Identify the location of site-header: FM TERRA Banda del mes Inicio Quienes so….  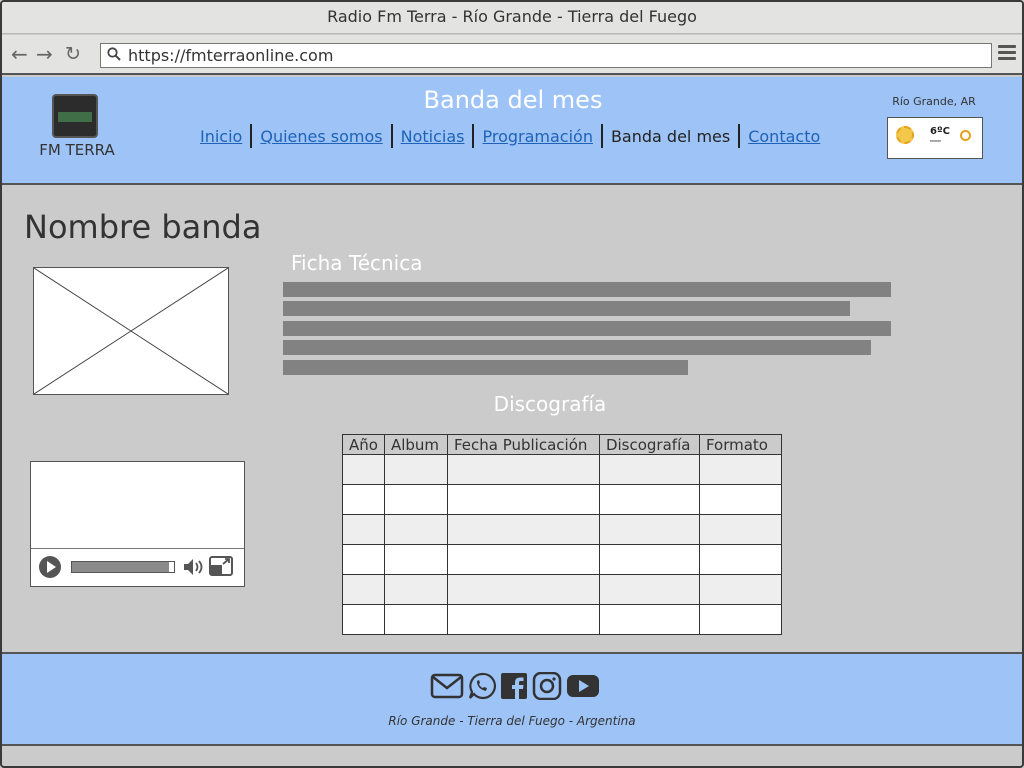
(512, 131).